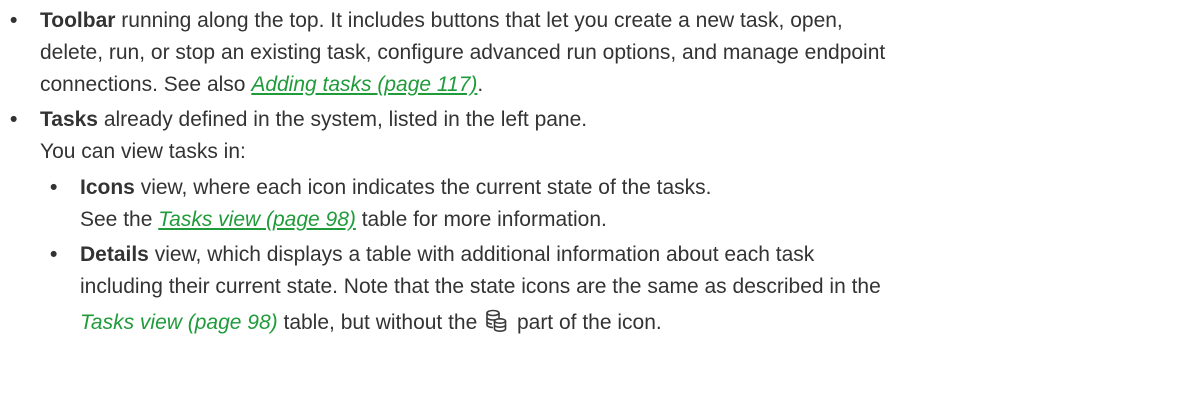  I want to click on database-icon, so click(496, 326).